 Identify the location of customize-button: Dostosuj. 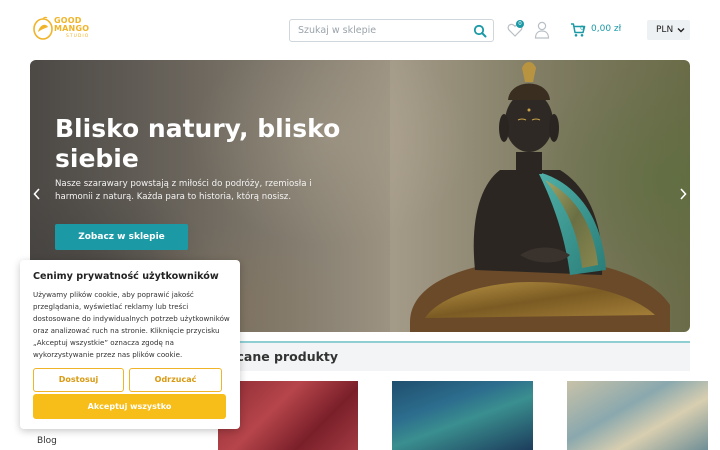
(78, 380).